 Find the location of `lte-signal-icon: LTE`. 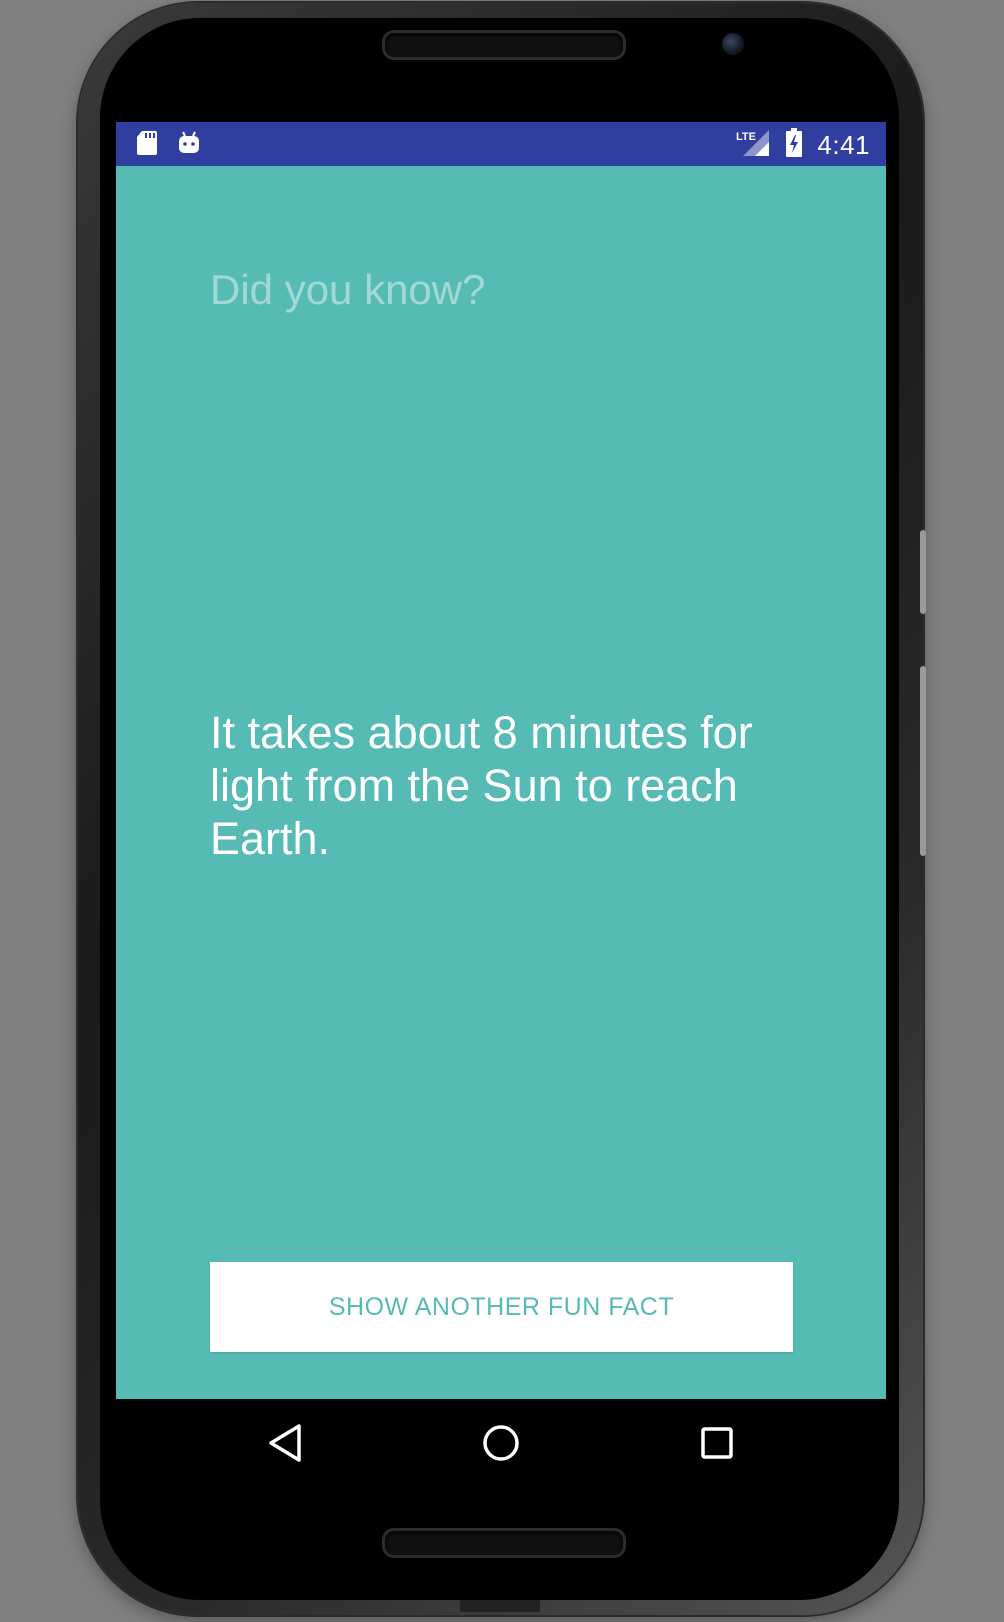

lte-signal-icon: LTE is located at coordinates (753, 145).